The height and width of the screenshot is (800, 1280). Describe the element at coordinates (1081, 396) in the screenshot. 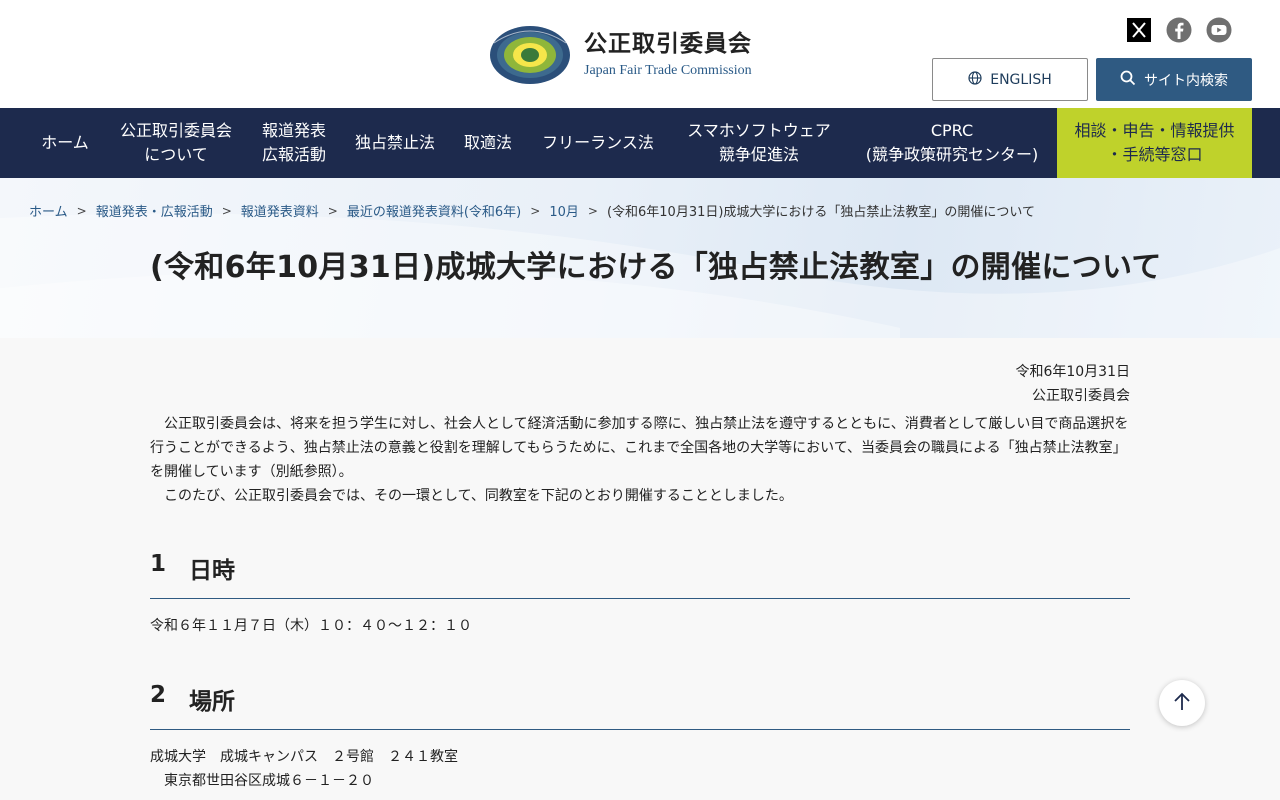

I see `issuer: 公正取引委員会` at that location.